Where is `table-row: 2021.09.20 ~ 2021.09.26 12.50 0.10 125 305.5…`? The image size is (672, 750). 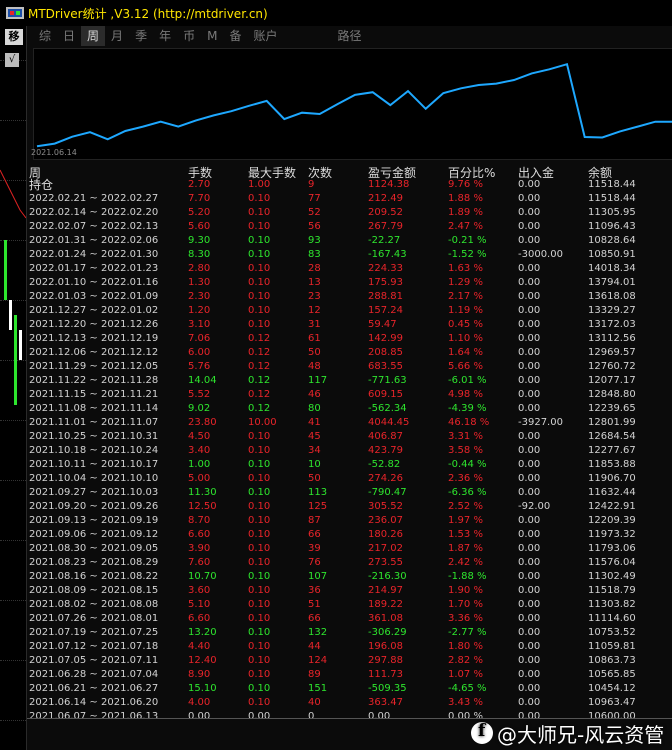
table-row: 2021.09.20 ~ 2021.09.26 12.50 0.10 125 305.5… is located at coordinates (349, 507).